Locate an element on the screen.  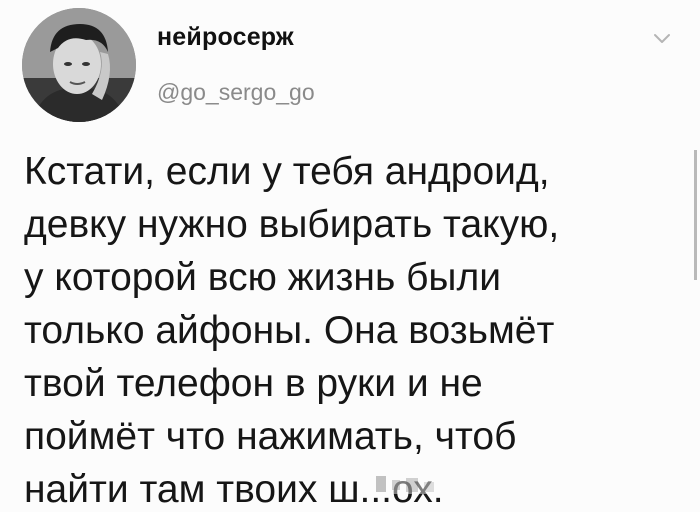
scrollbar is located at coordinates (695, 215).